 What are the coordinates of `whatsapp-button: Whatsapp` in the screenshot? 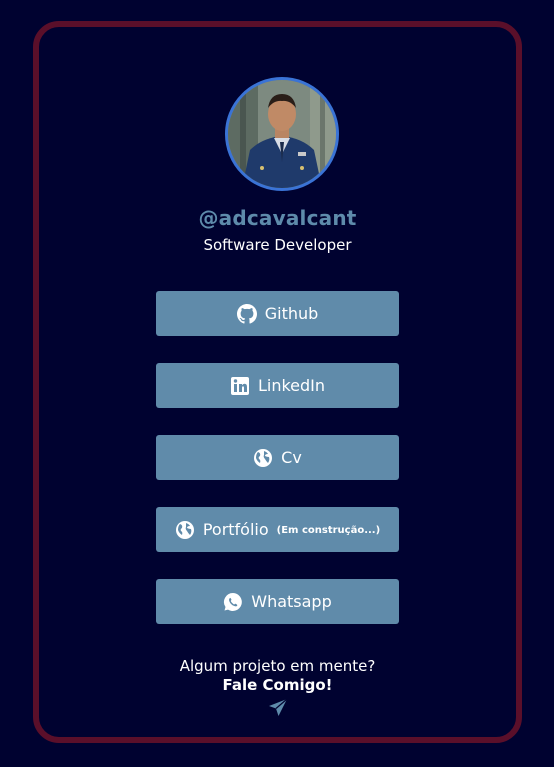 It's located at (277, 601).